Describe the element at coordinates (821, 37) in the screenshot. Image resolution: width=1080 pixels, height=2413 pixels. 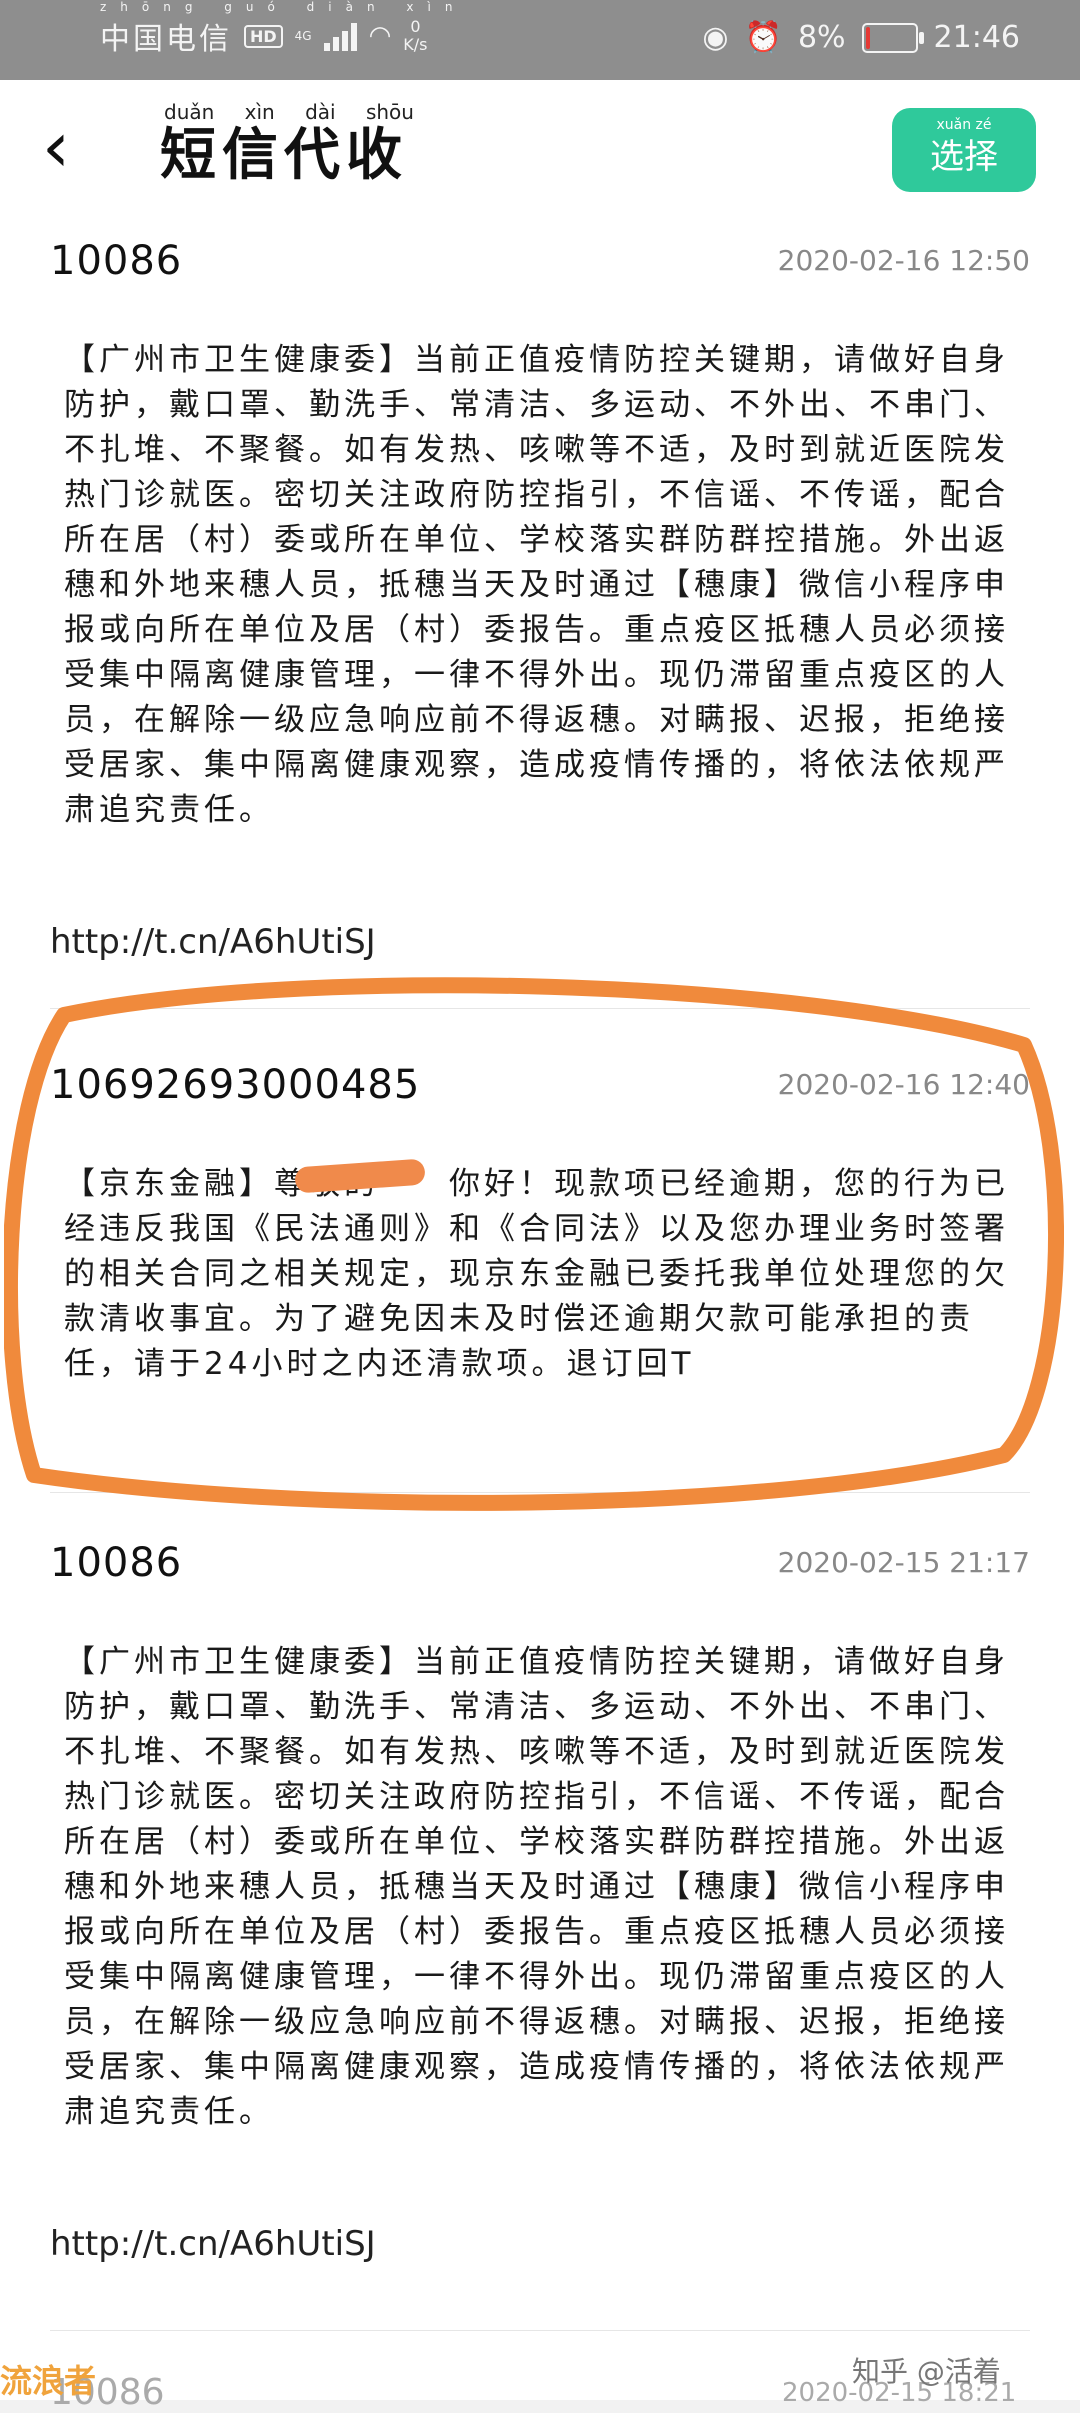
I see `battery-percent: 8%` at that location.